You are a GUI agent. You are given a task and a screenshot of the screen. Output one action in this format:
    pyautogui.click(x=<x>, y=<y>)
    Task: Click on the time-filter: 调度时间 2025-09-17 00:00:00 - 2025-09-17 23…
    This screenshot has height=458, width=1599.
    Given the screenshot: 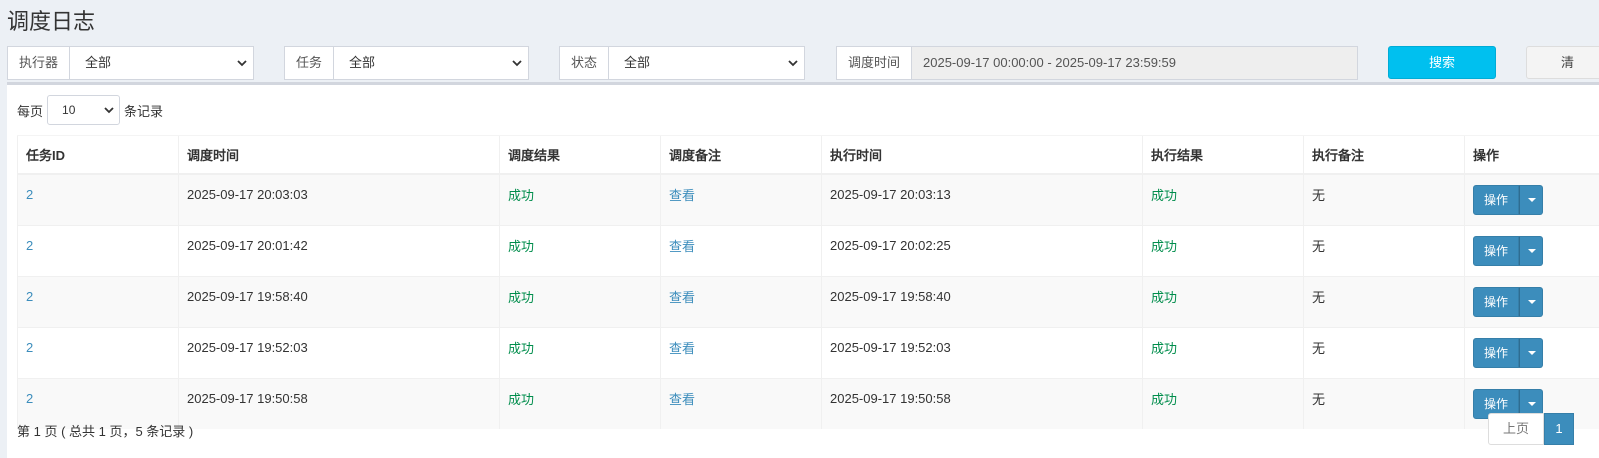 What is the action you would take?
    pyautogui.click(x=1097, y=63)
    